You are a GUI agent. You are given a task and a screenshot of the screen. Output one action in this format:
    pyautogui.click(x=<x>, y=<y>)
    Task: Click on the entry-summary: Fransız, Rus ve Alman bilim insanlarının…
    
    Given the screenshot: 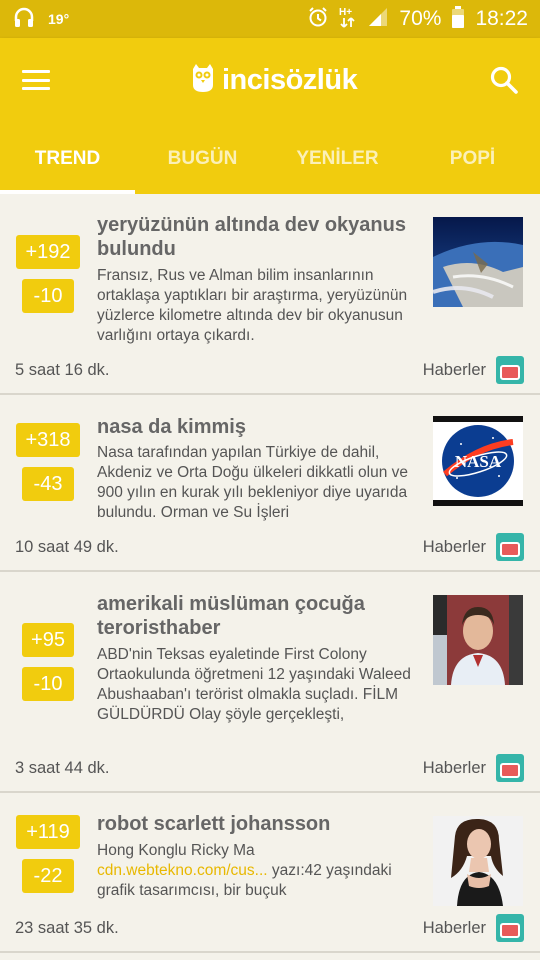 What is the action you would take?
    pyautogui.click(x=252, y=305)
    